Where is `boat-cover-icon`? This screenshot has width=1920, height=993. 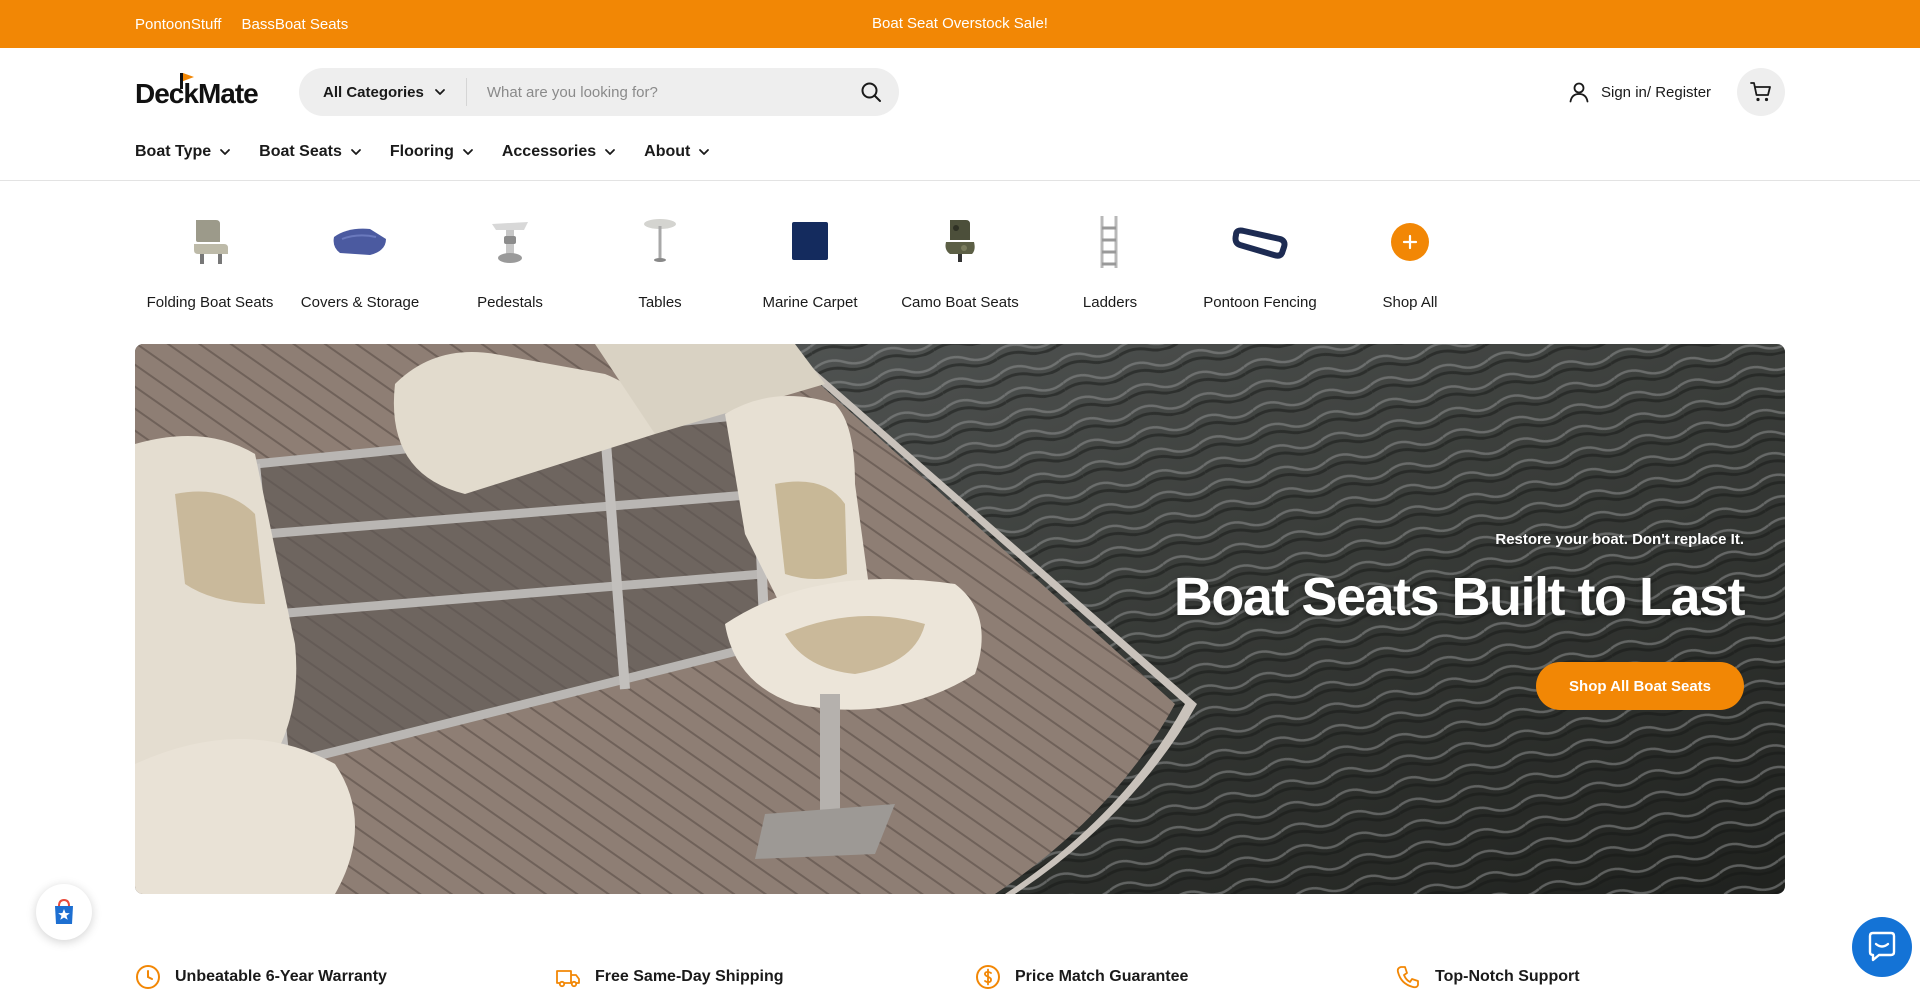
boat-cover-icon is located at coordinates (360, 242).